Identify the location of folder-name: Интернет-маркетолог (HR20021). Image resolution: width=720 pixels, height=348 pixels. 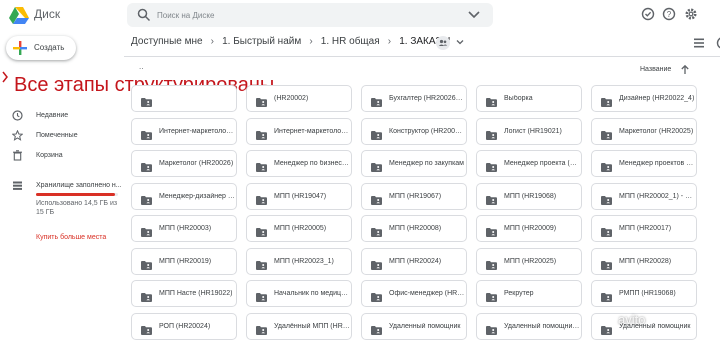
(197, 131).